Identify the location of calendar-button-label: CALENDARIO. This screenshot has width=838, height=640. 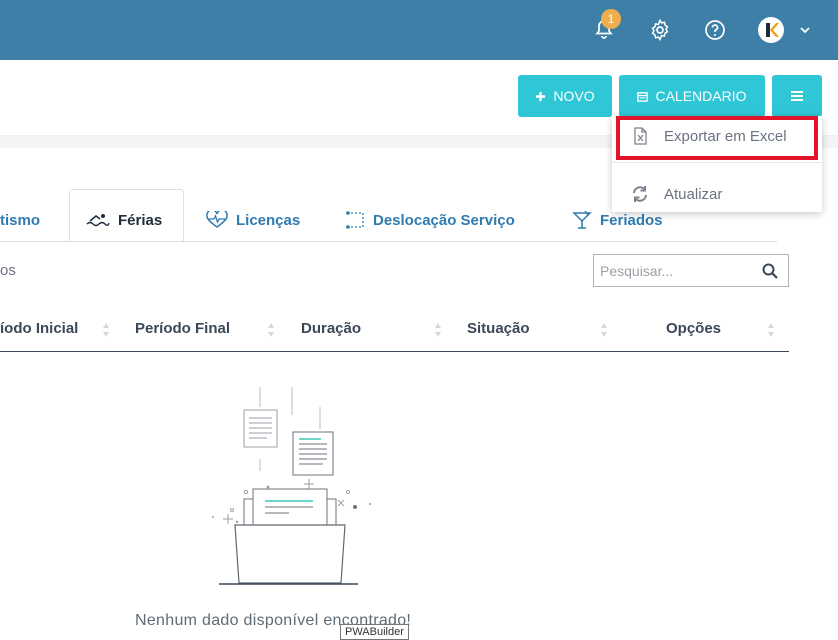
(701, 96).